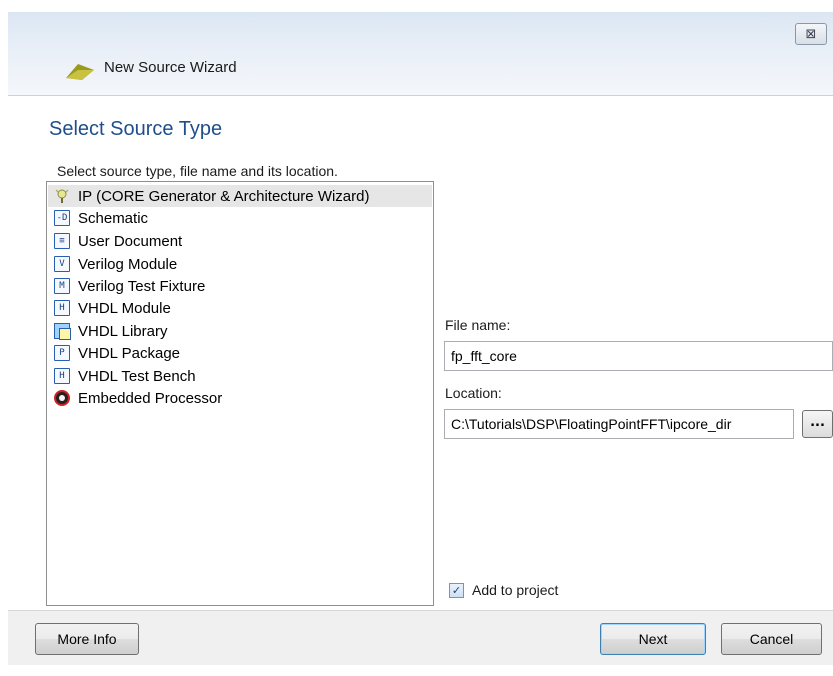 The width and height of the screenshot is (833, 676). I want to click on next-button: Next, so click(653, 639).